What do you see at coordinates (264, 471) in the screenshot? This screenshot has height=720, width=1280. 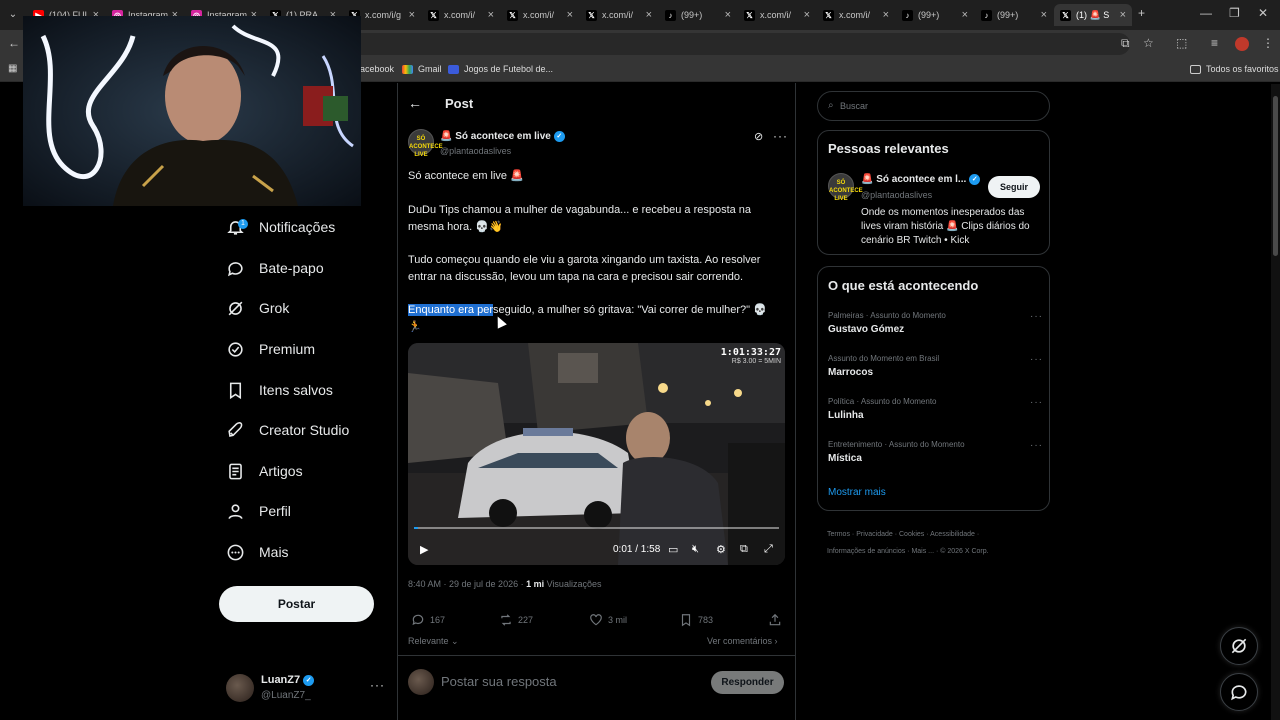 I see `nav-item-article: Artigos` at bounding box center [264, 471].